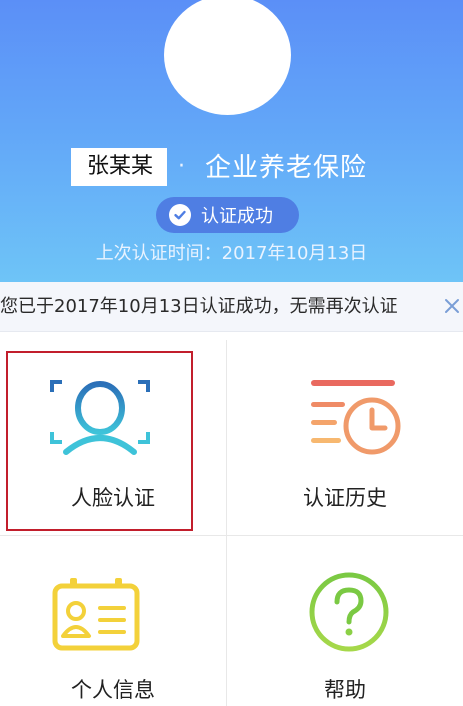 This screenshot has width=463, height=706. What do you see at coordinates (119, 167) in the screenshot?
I see `user-name: 张某某` at bounding box center [119, 167].